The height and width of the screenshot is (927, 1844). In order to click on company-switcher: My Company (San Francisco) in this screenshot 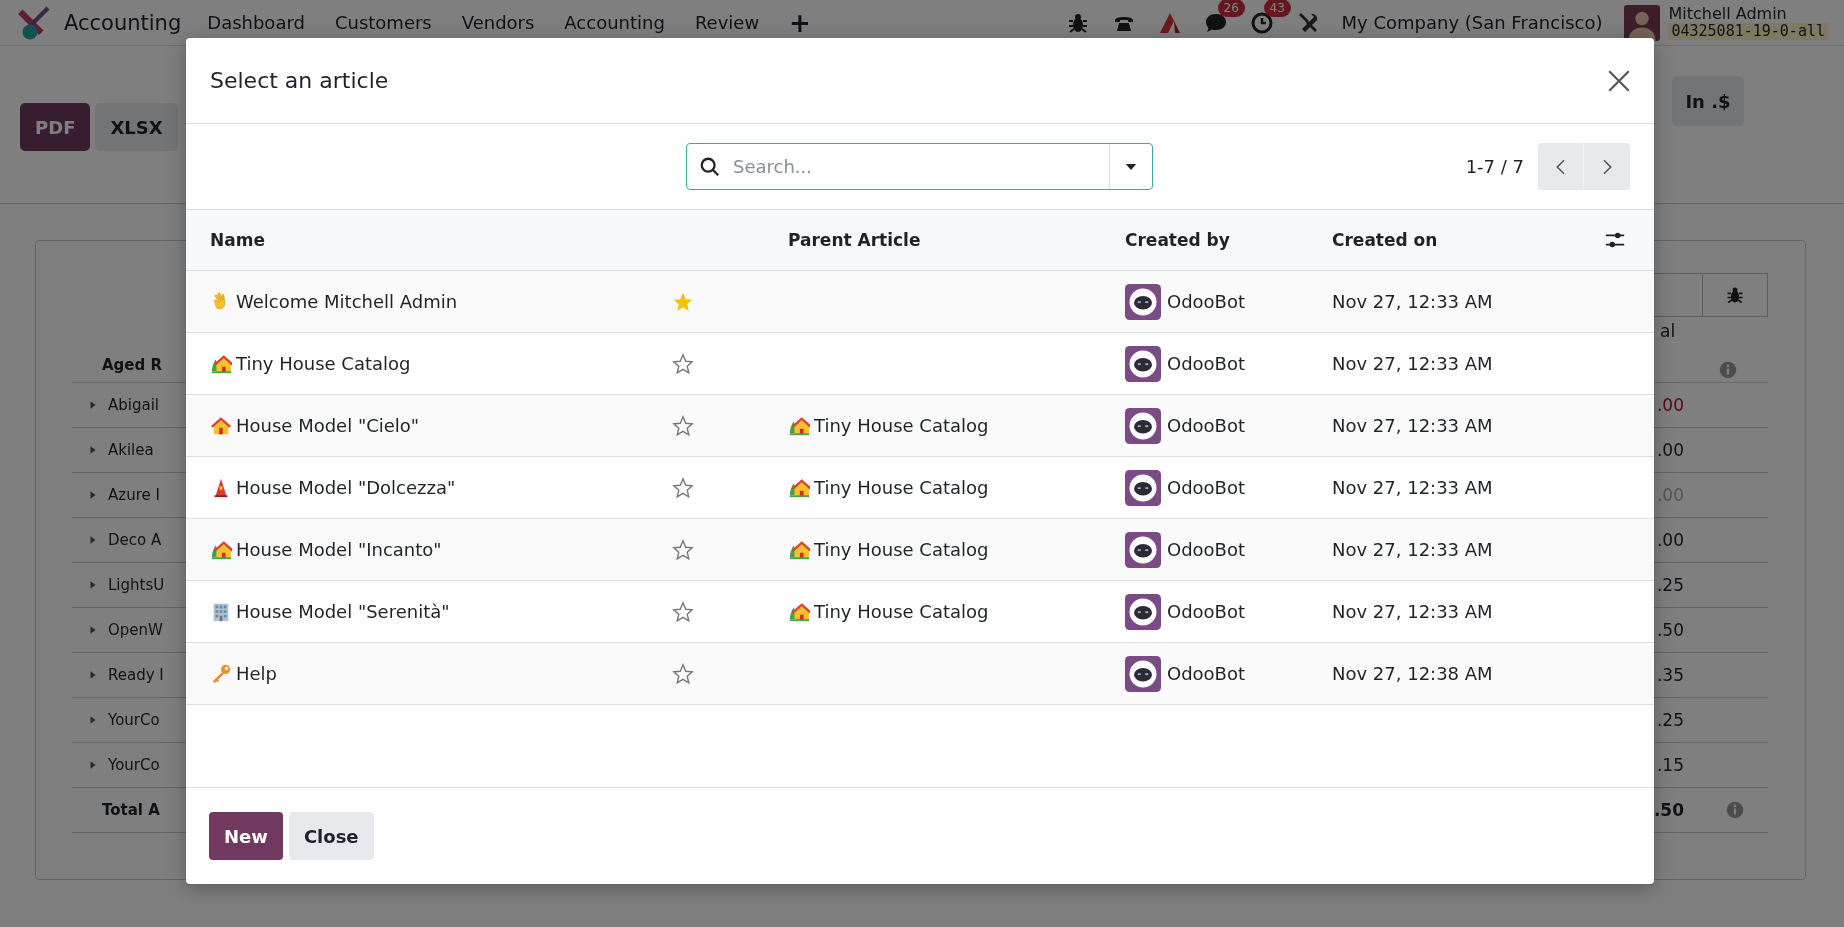, I will do `click(1472, 22)`.